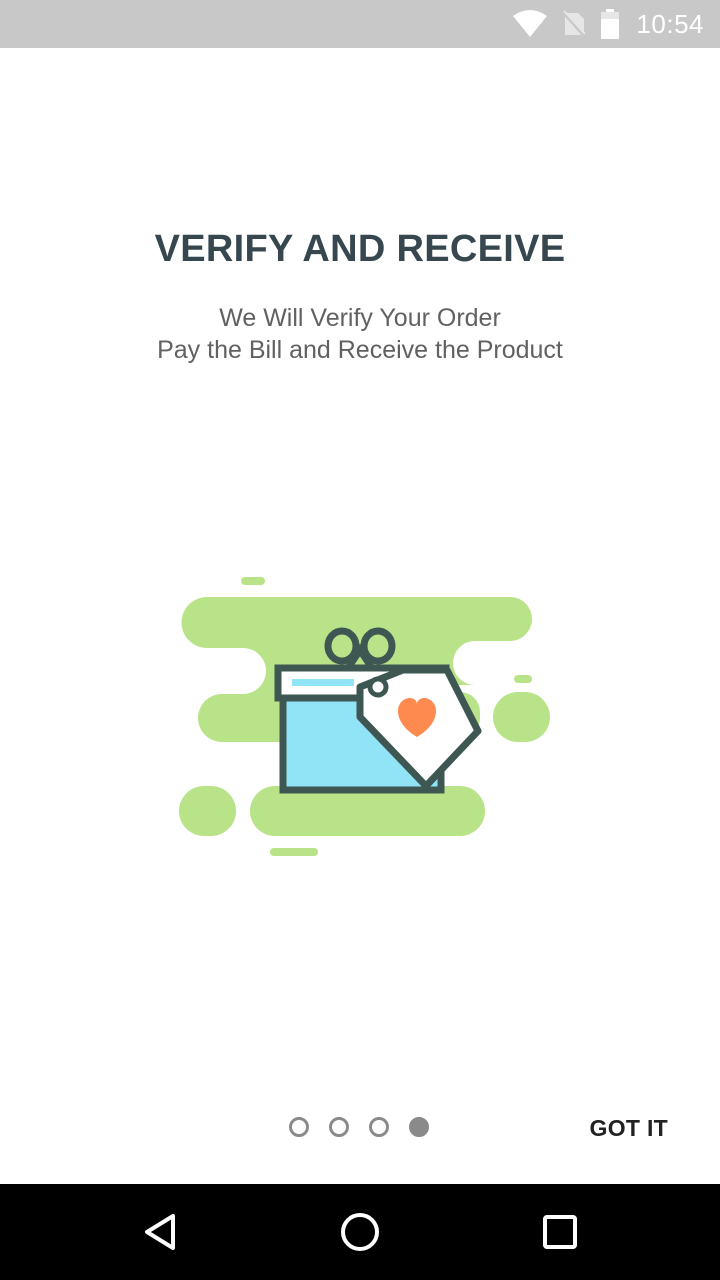 The height and width of the screenshot is (1280, 720). I want to click on blob-dash-bottom, so click(294, 852).